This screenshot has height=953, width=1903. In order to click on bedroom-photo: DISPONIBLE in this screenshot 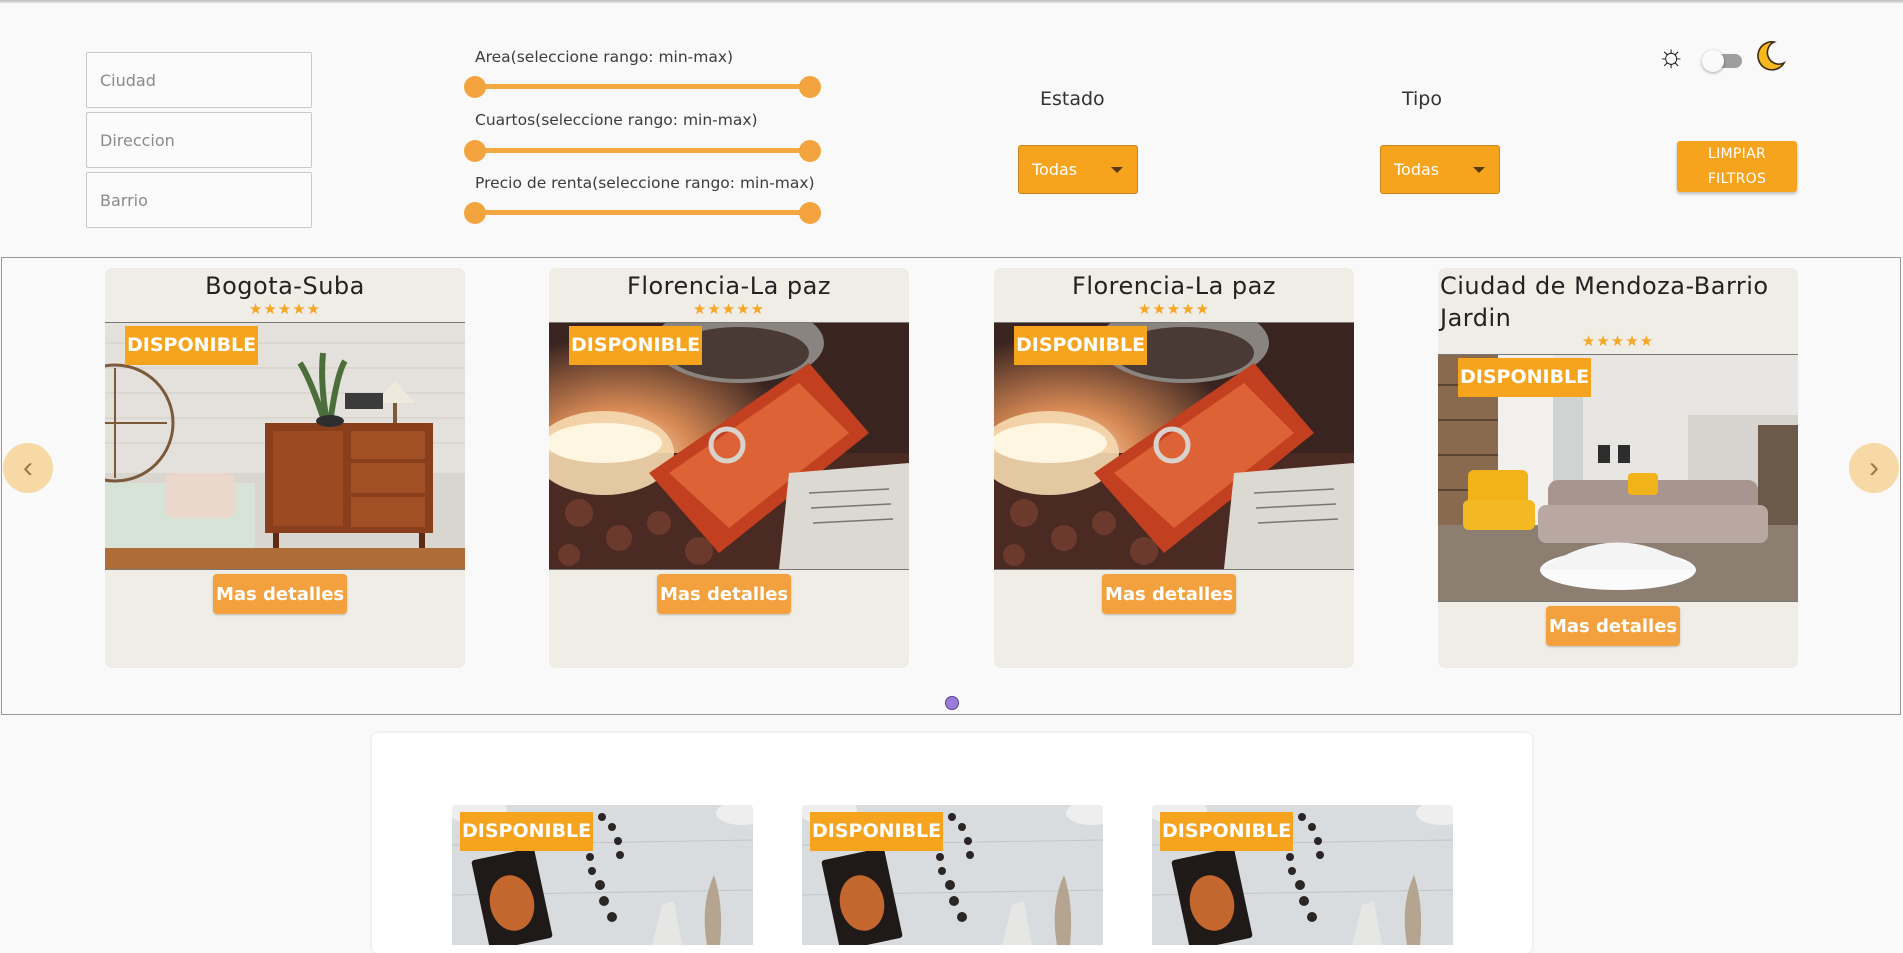, I will do `click(285, 446)`.